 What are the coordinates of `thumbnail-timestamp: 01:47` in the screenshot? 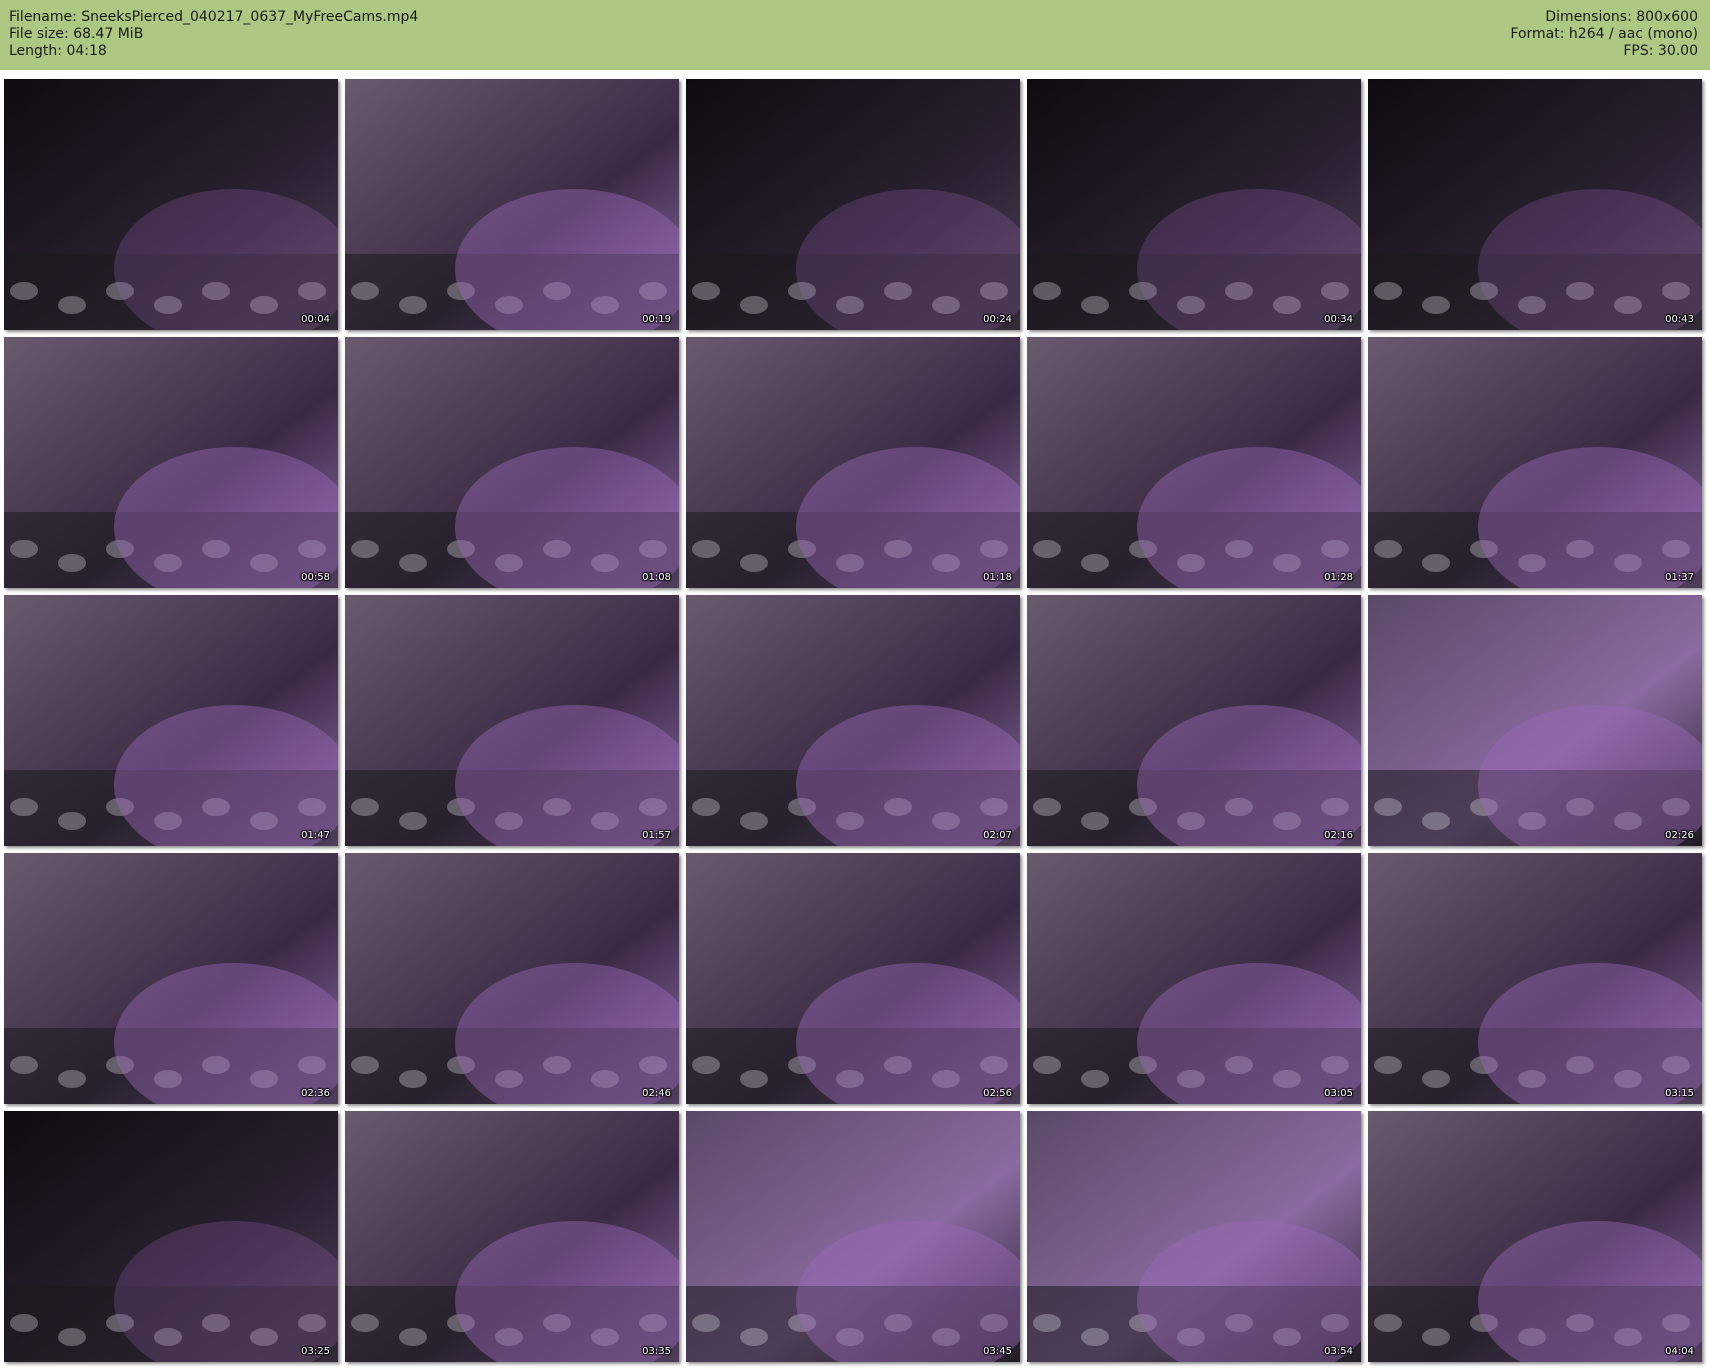 It's located at (315, 835).